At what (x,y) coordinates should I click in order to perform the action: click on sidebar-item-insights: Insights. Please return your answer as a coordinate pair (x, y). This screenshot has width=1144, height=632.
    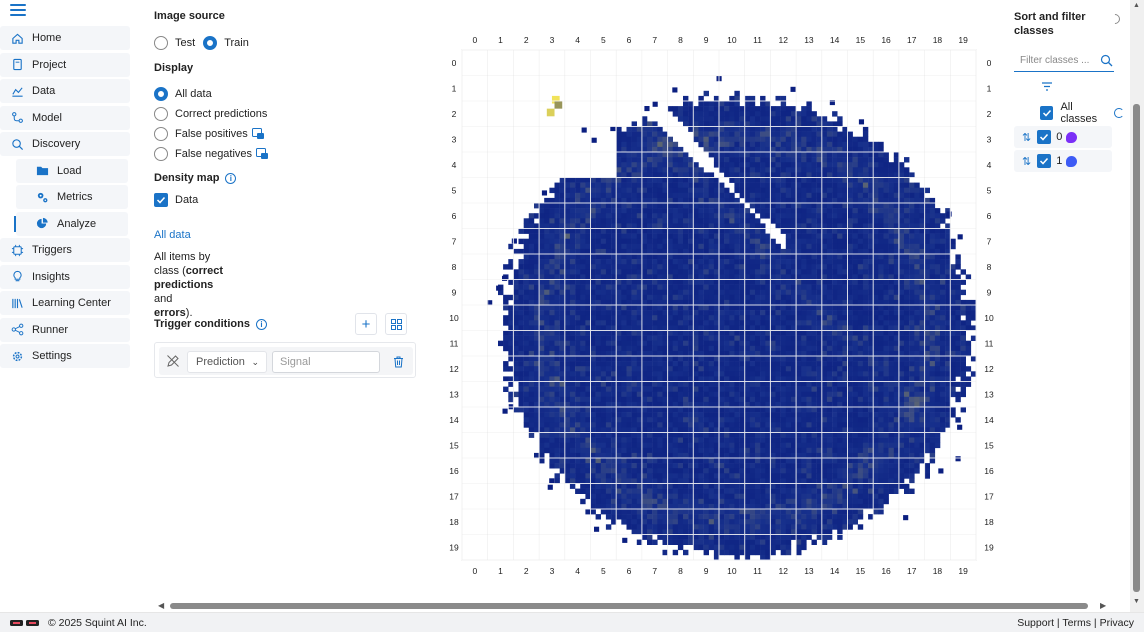
    Looking at the image, I should click on (65, 276).